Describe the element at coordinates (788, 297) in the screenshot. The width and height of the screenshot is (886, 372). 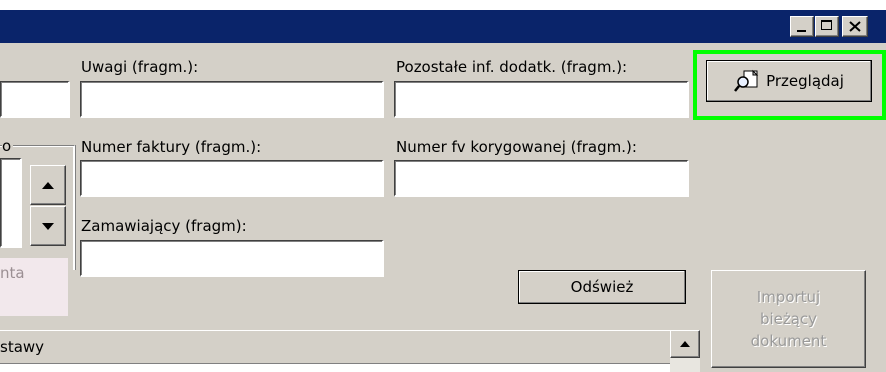
I see `importuj-line1: Importuj` at that location.